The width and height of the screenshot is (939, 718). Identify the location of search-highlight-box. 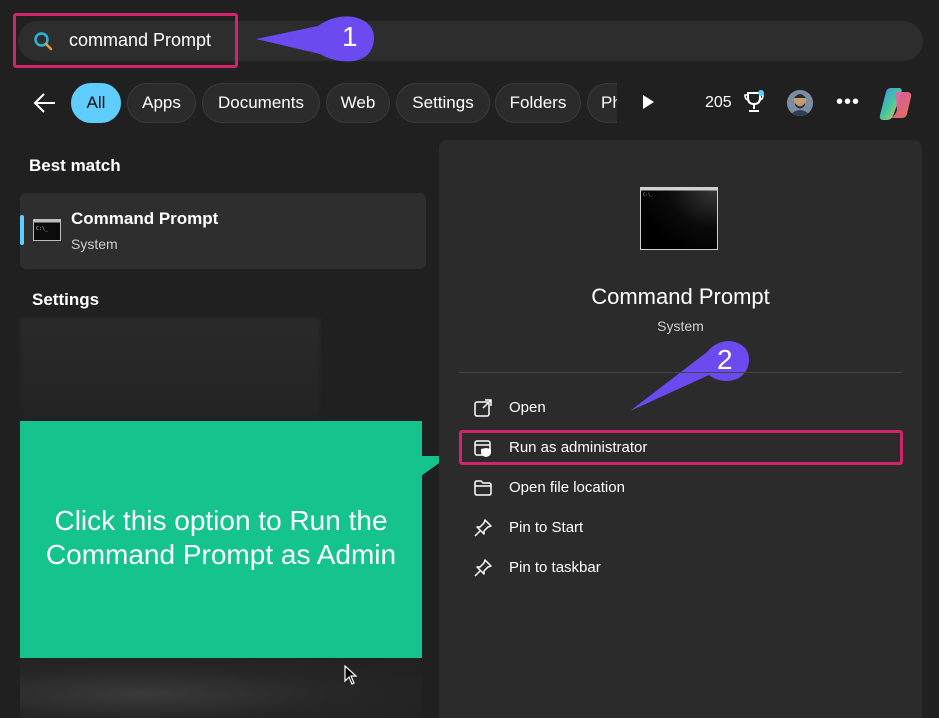
(125, 40).